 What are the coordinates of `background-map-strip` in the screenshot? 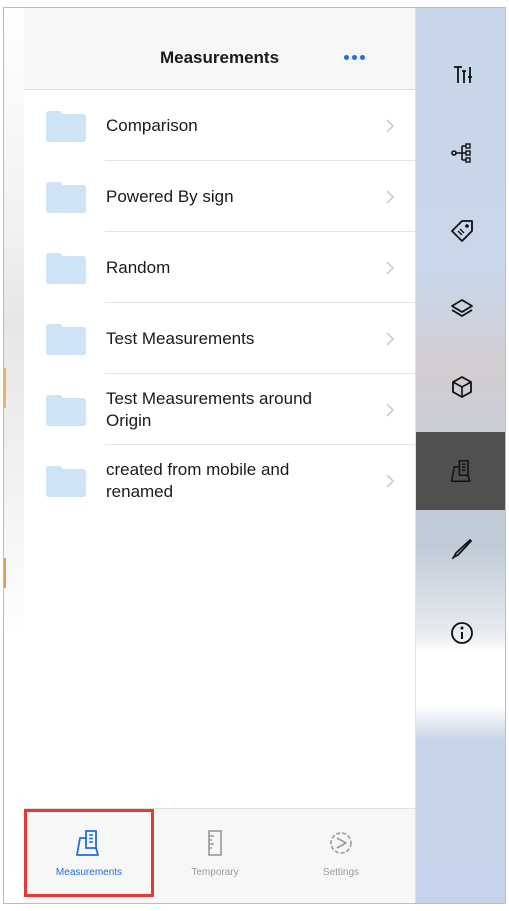 It's located at (14, 455).